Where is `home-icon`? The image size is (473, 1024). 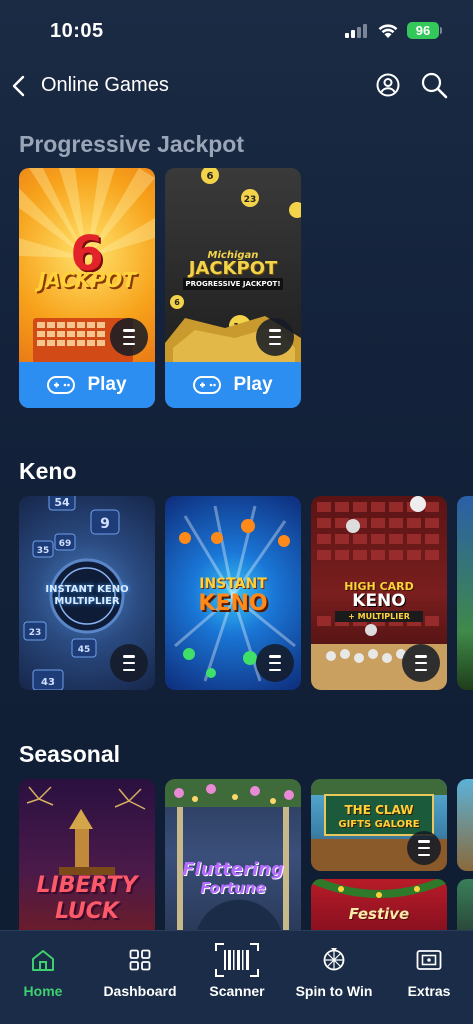 home-icon is located at coordinates (43, 960).